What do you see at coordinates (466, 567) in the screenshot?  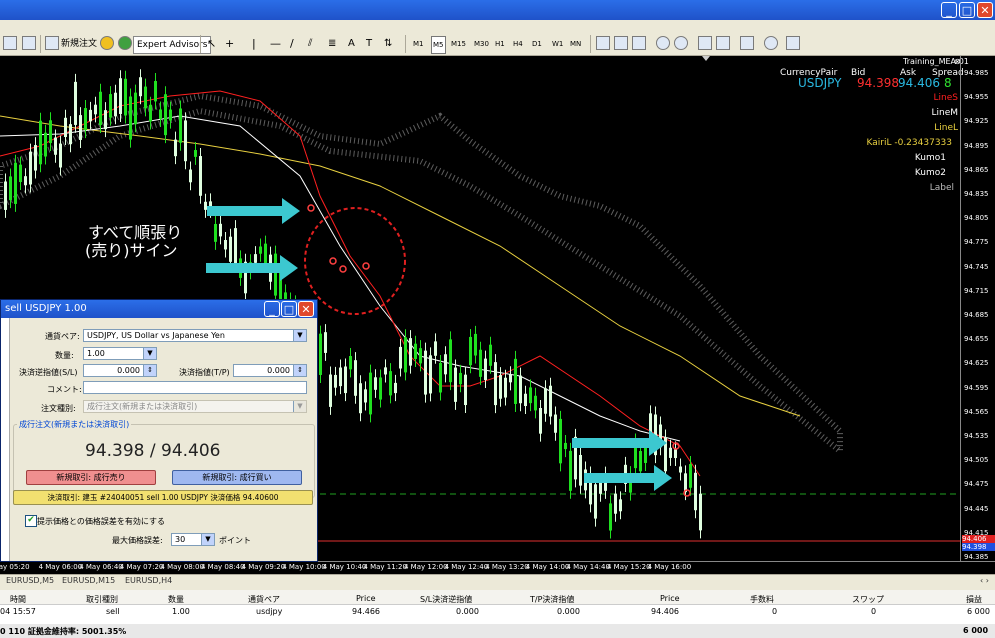 I see `time-tick: 4 May 12:40` at bounding box center [466, 567].